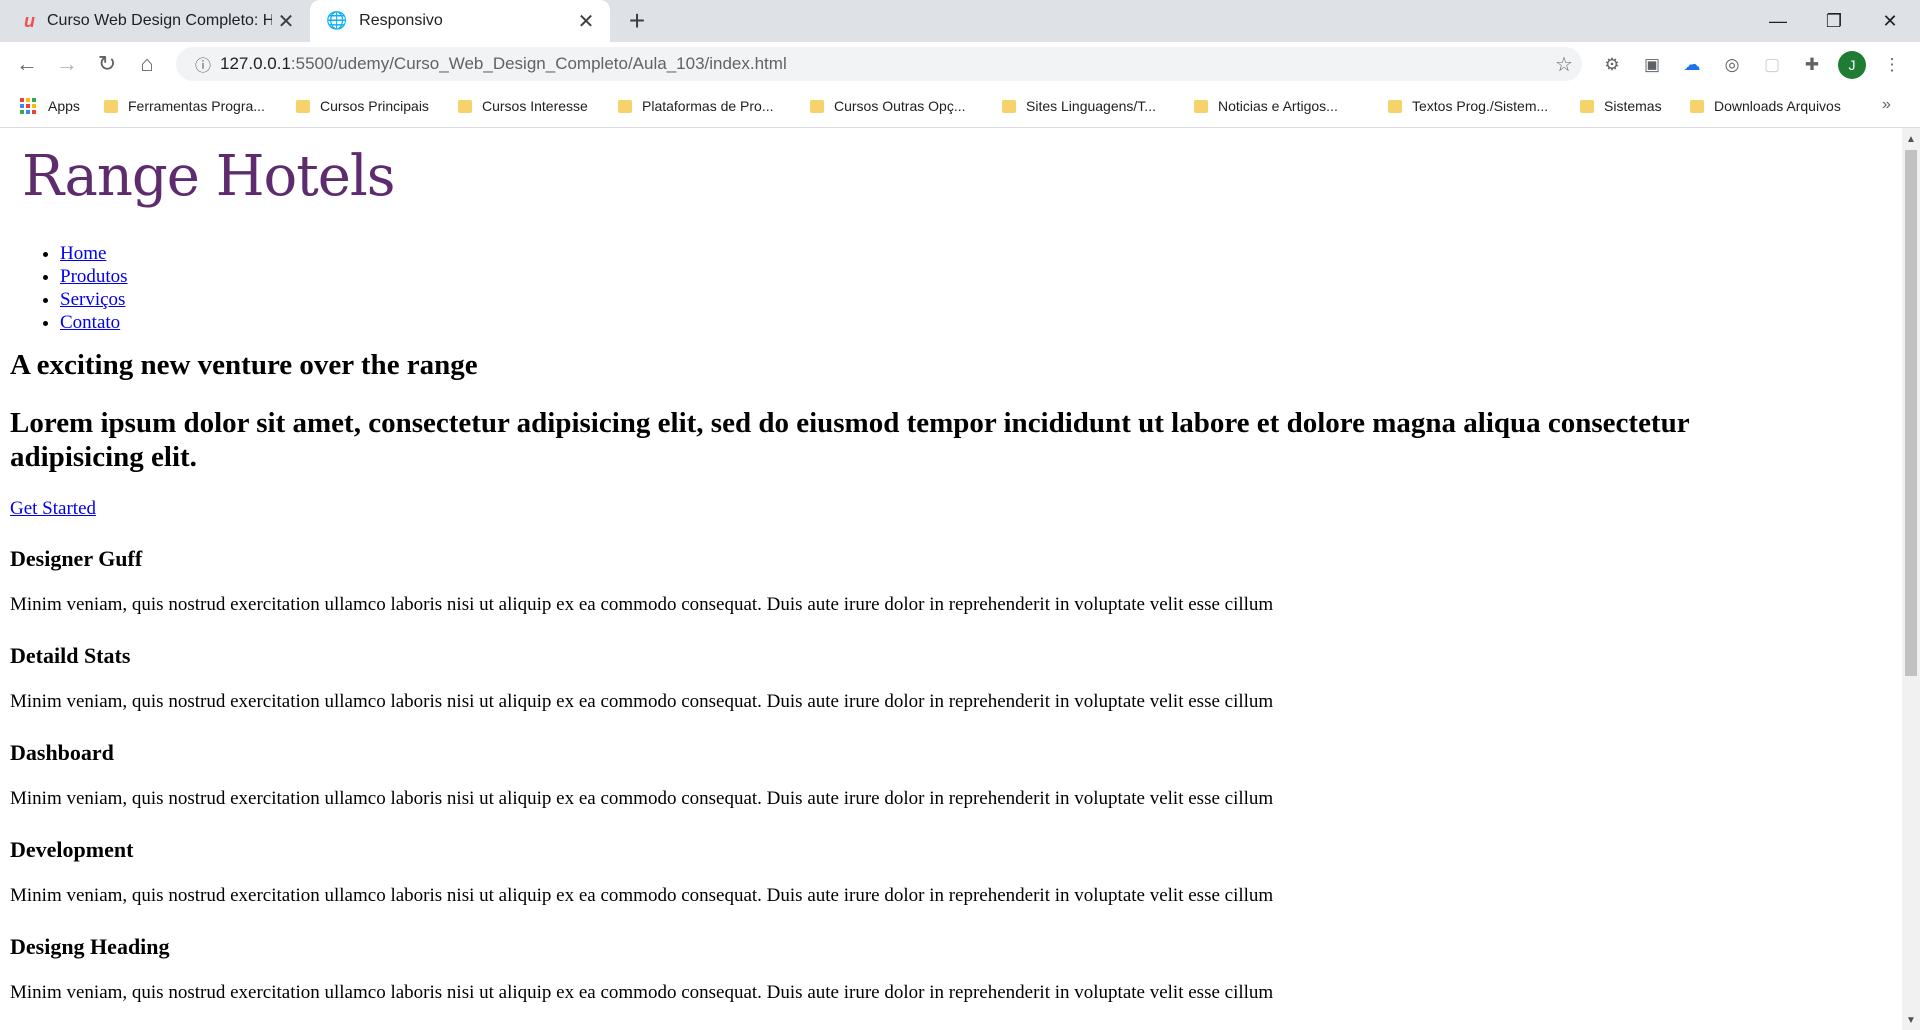  I want to click on info-icon: ⓘ, so click(203, 64).